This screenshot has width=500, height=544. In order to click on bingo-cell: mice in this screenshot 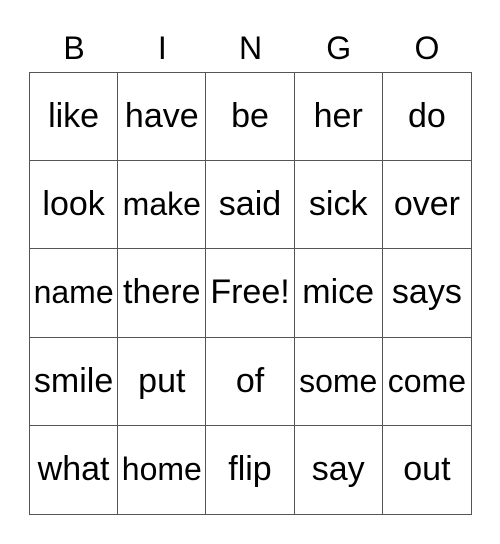, I will do `click(338, 293)`.